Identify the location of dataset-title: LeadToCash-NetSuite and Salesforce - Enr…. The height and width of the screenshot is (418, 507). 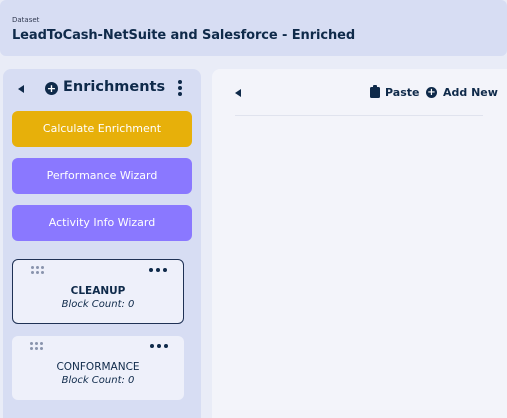
(184, 35).